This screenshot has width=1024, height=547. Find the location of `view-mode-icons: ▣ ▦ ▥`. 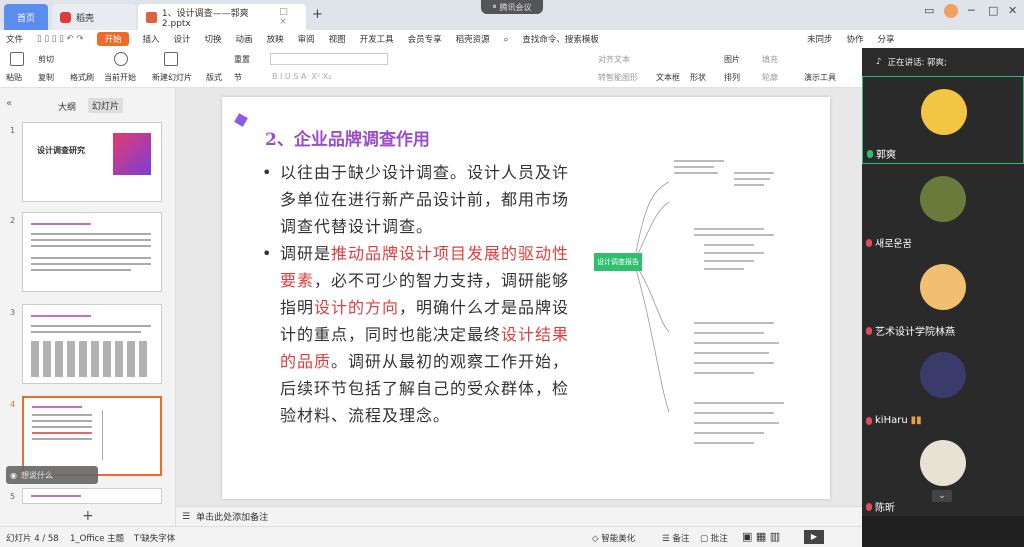

view-mode-icons: ▣ ▦ ▥ is located at coordinates (761, 536).